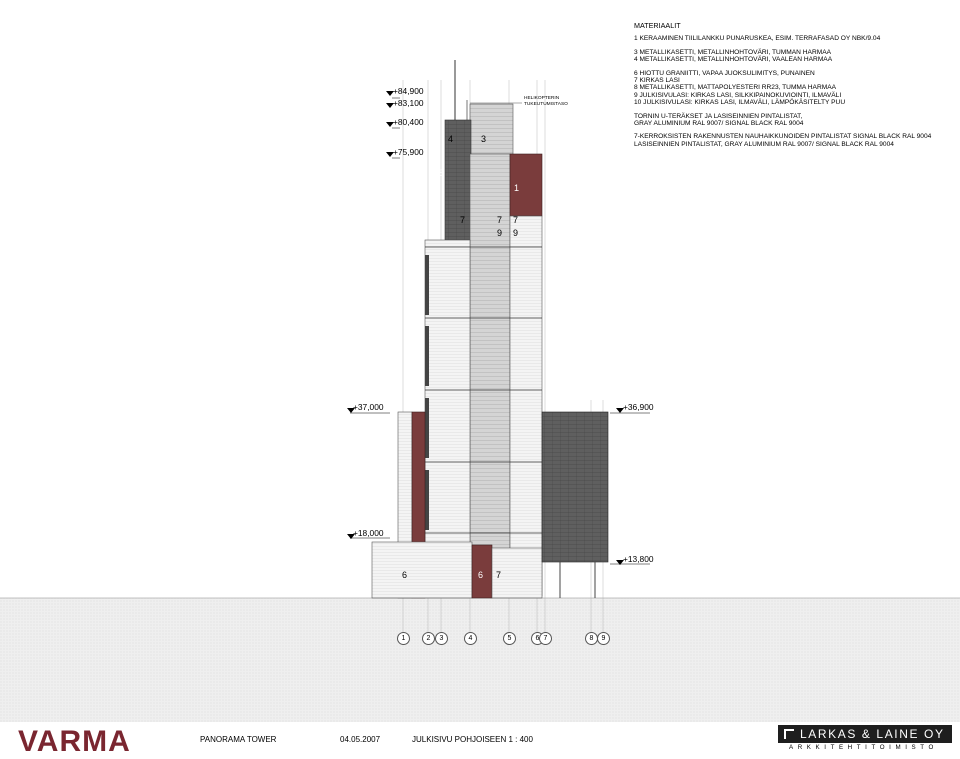 The width and height of the screenshot is (960, 759). I want to click on grid-marker: 7, so click(545, 638).